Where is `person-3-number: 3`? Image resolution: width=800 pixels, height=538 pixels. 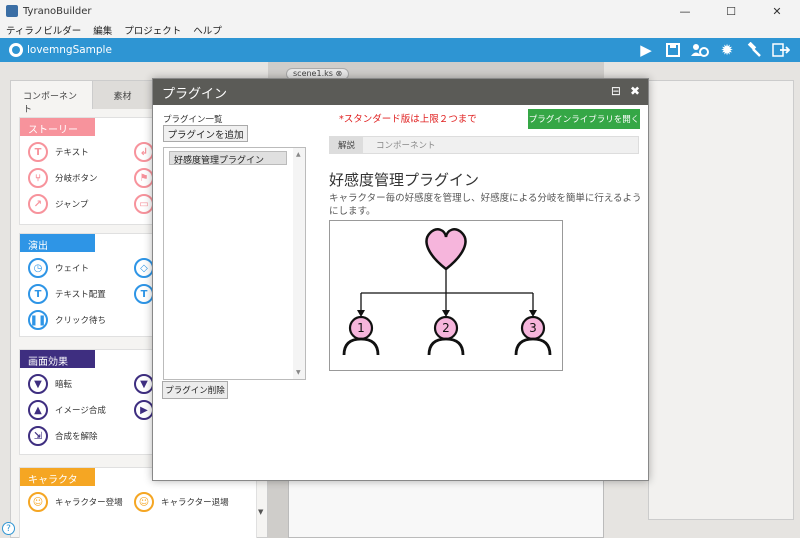 person-3-number: 3 is located at coordinates (533, 328).